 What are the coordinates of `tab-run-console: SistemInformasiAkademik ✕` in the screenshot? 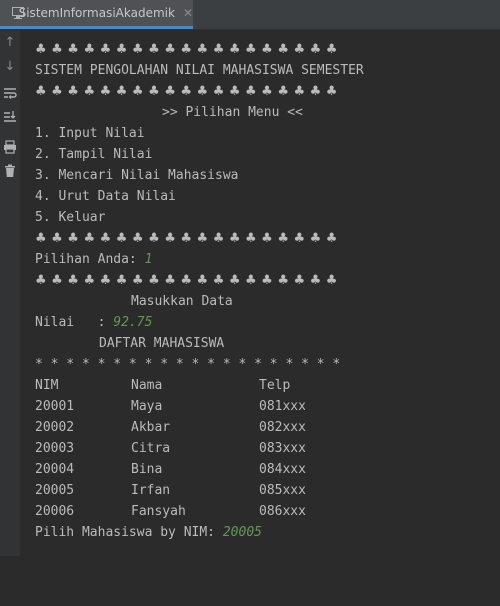 It's located at (96, 14).